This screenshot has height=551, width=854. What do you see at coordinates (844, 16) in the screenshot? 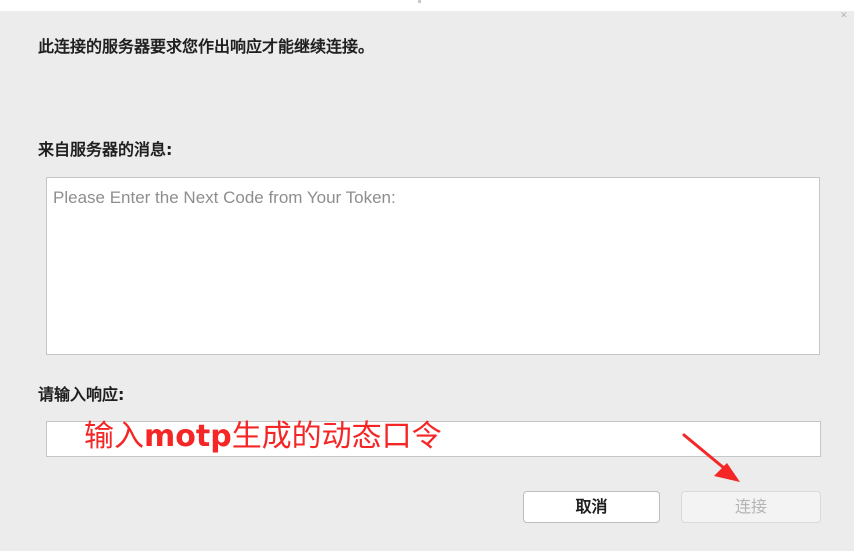
I see `close-icon: ✕` at bounding box center [844, 16].